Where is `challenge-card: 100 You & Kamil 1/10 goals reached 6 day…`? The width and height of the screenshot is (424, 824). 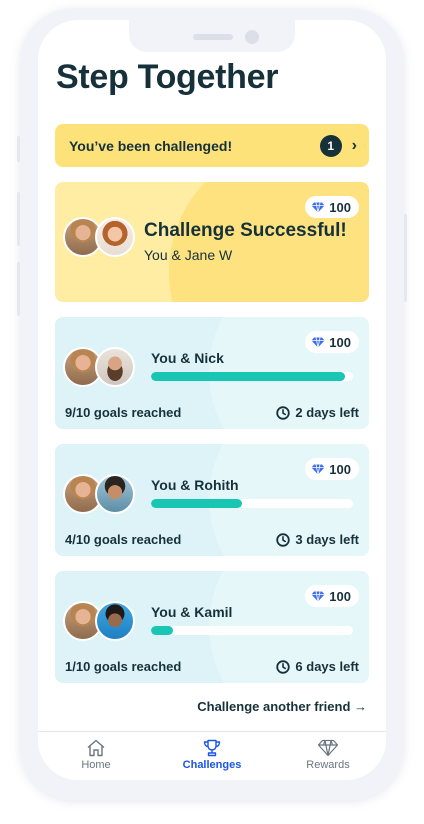 challenge-card: 100 You & Kamil 1/10 goals reached 6 day… is located at coordinates (212, 627).